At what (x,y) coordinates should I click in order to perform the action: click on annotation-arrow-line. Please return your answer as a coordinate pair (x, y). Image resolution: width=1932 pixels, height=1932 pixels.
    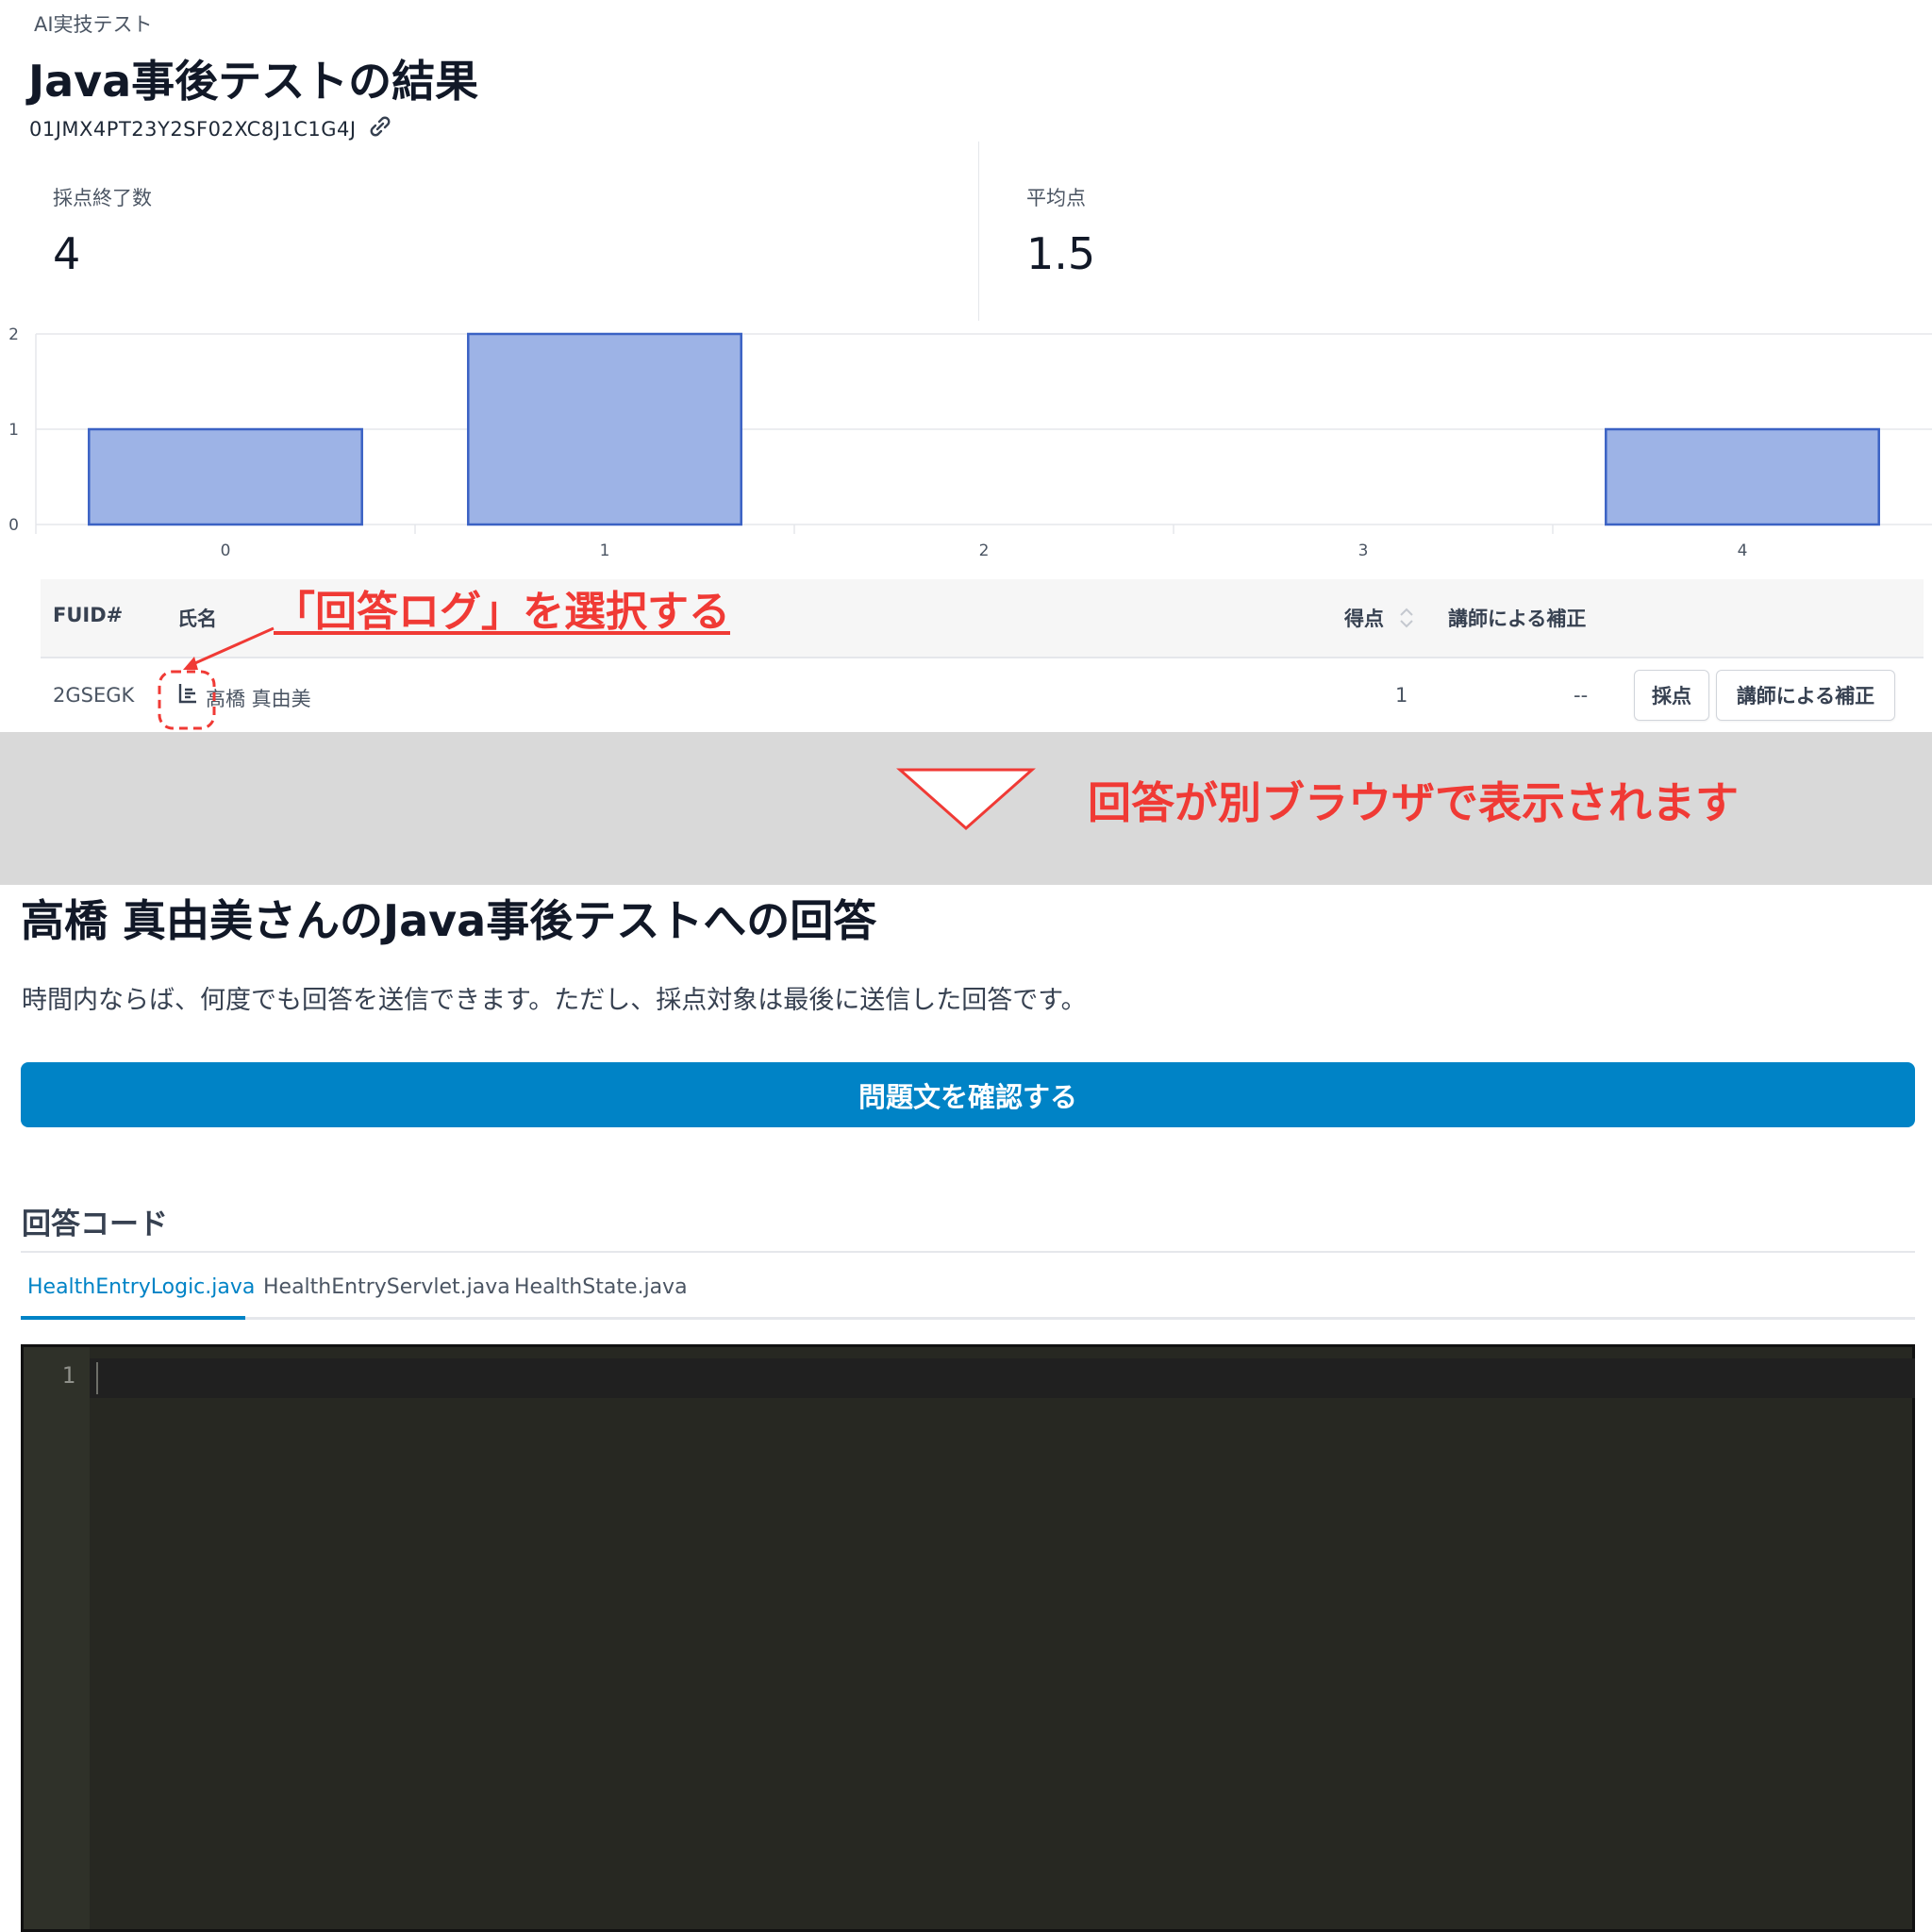
    Looking at the image, I should click on (232, 647).